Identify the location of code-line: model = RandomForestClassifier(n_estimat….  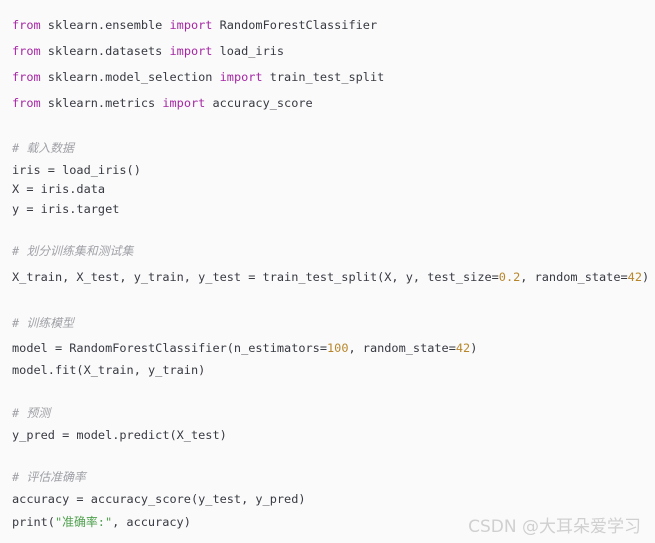
(244, 348).